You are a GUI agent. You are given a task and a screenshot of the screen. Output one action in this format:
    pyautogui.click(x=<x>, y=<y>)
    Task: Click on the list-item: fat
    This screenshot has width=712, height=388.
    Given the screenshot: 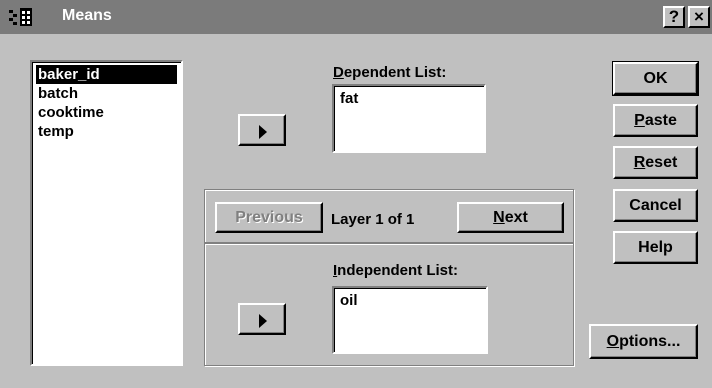 What is the action you would take?
    pyautogui.click(x=409, y=98)
    